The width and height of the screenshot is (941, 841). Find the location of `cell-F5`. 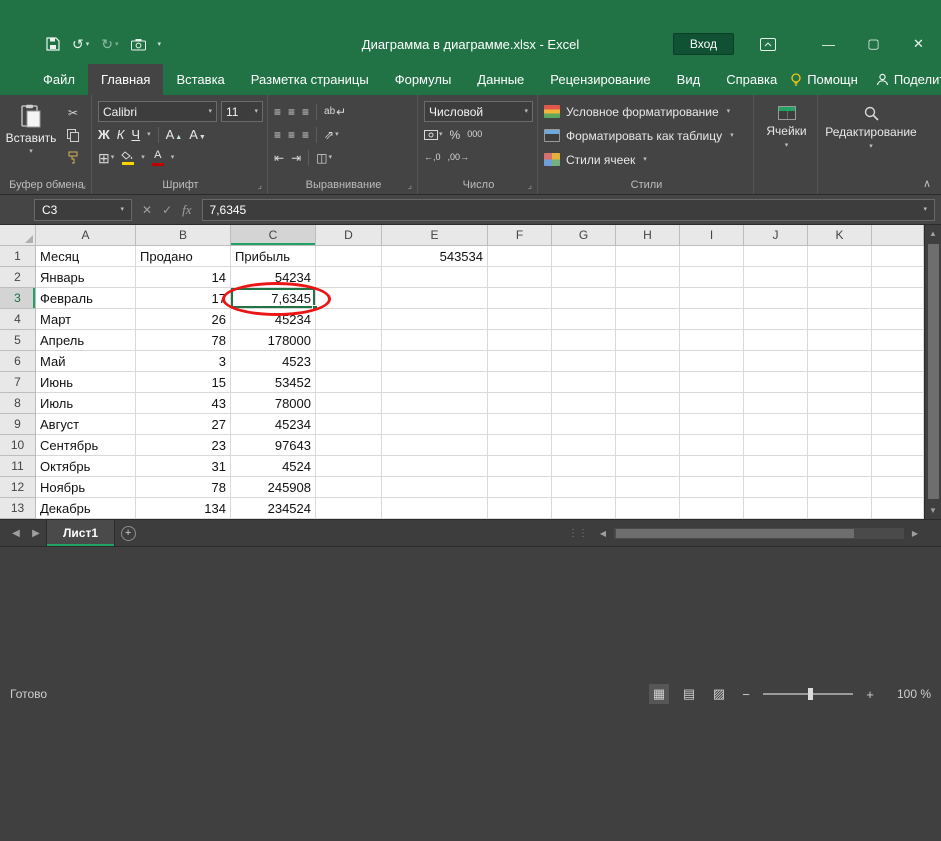

cell-F5 is located at coordinates (520, 340).